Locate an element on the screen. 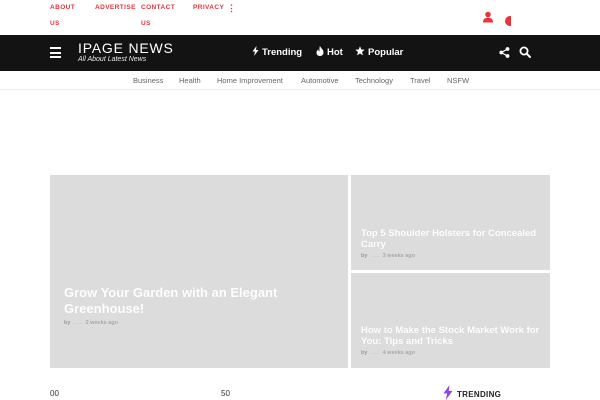  trending-heading: TRENDING is located at coordinates (472, 392).